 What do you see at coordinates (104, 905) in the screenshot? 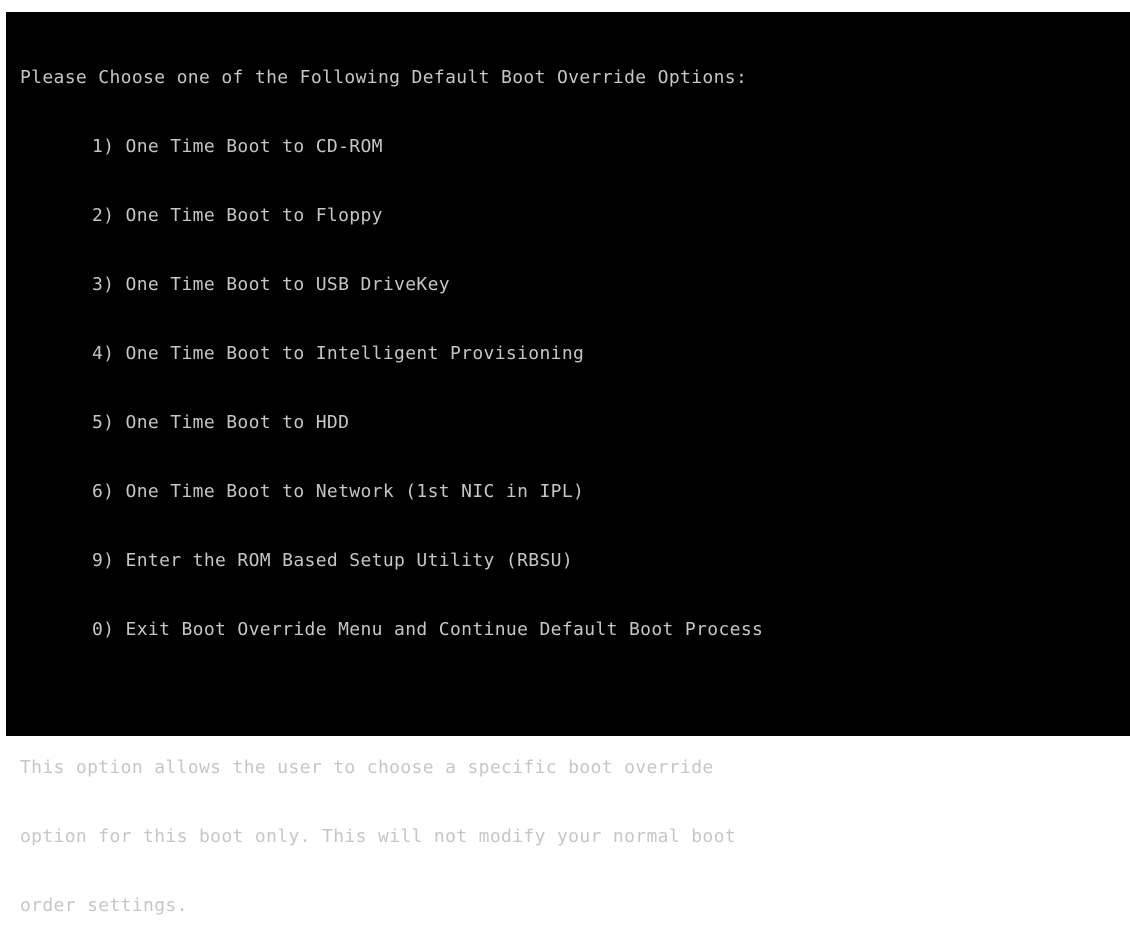
I see `description-line-3: order settings.` at bounding box center [104, 905].